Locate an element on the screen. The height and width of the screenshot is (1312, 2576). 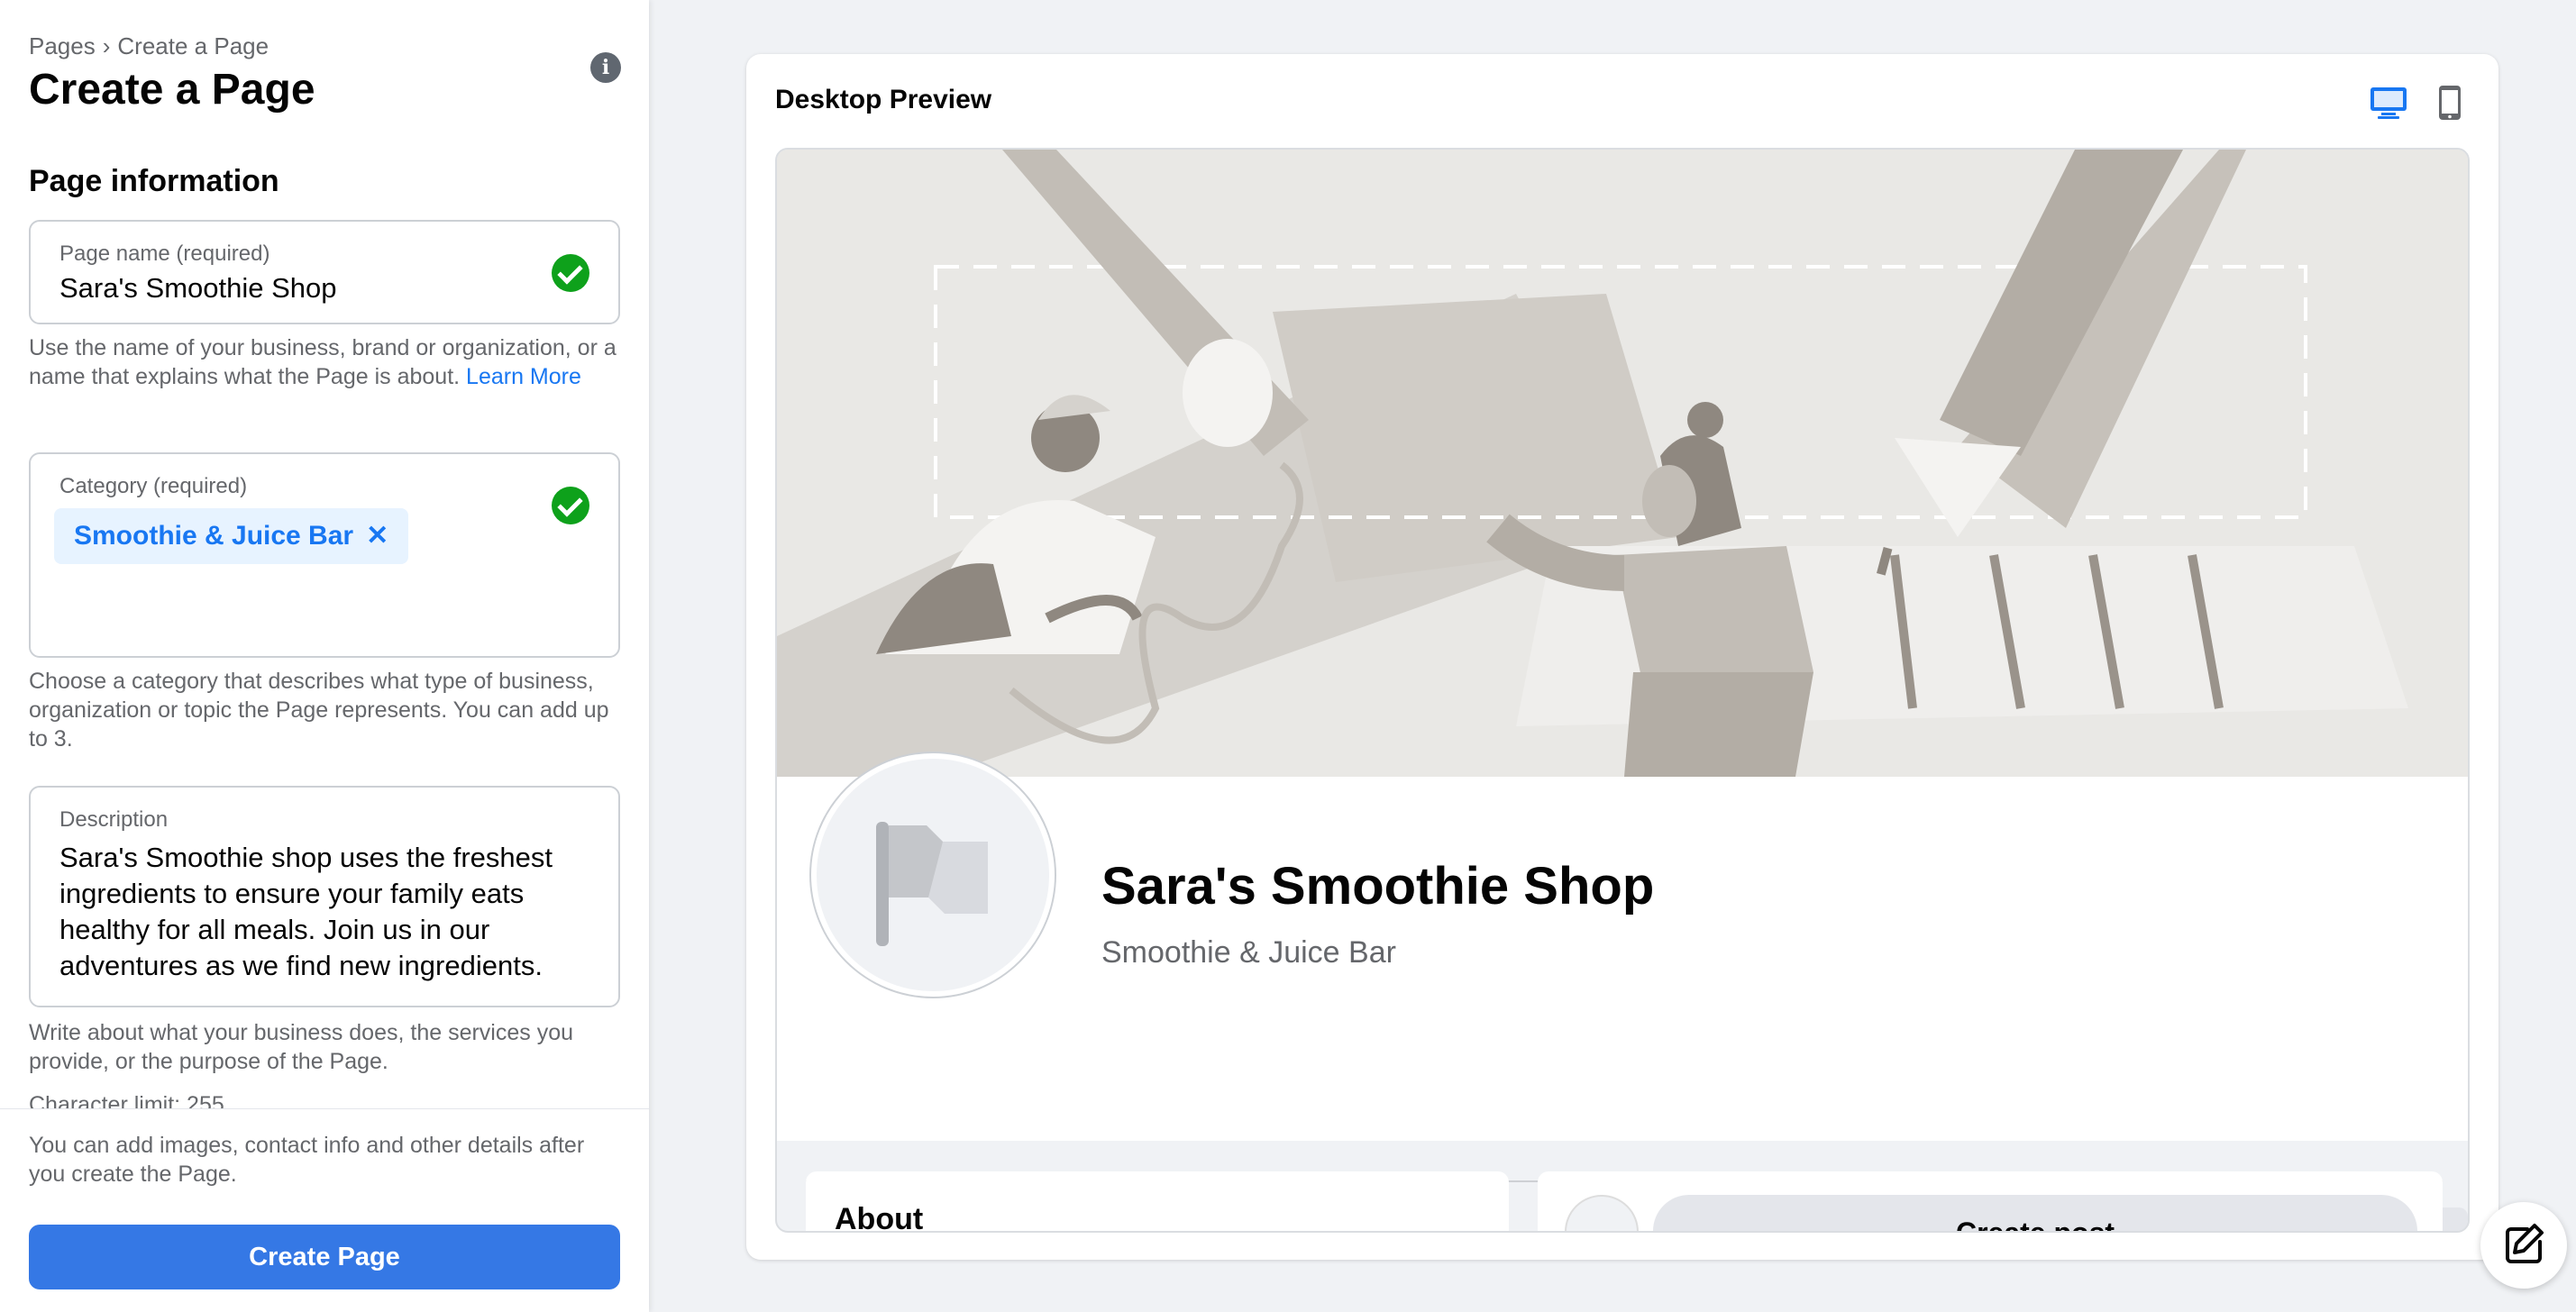
create-post-card: Create post is located at coordinates (1991, 1201).